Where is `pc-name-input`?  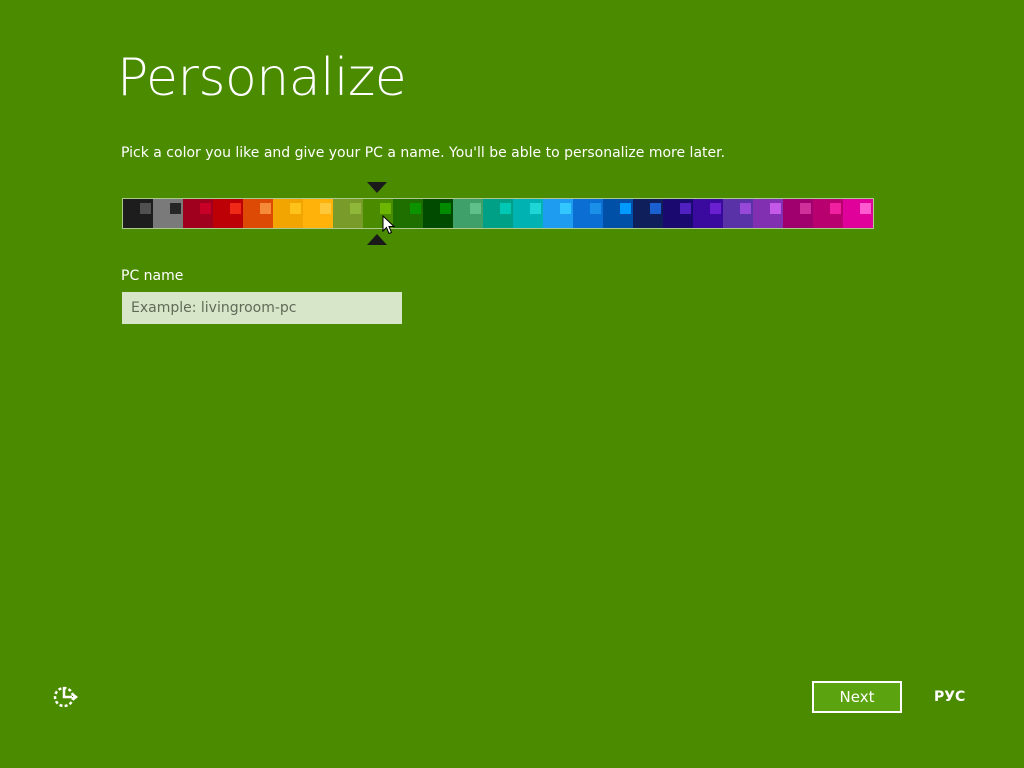
pc-name-input is located at coordinates (262, 308).